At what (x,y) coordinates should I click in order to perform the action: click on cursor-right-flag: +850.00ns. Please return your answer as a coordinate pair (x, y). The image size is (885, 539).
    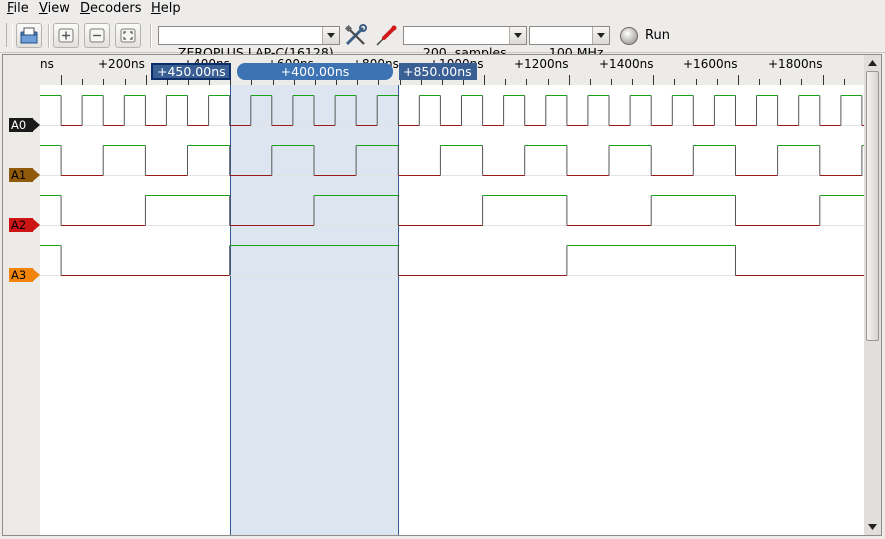
    Looking at the image, I should click on (438, 71).